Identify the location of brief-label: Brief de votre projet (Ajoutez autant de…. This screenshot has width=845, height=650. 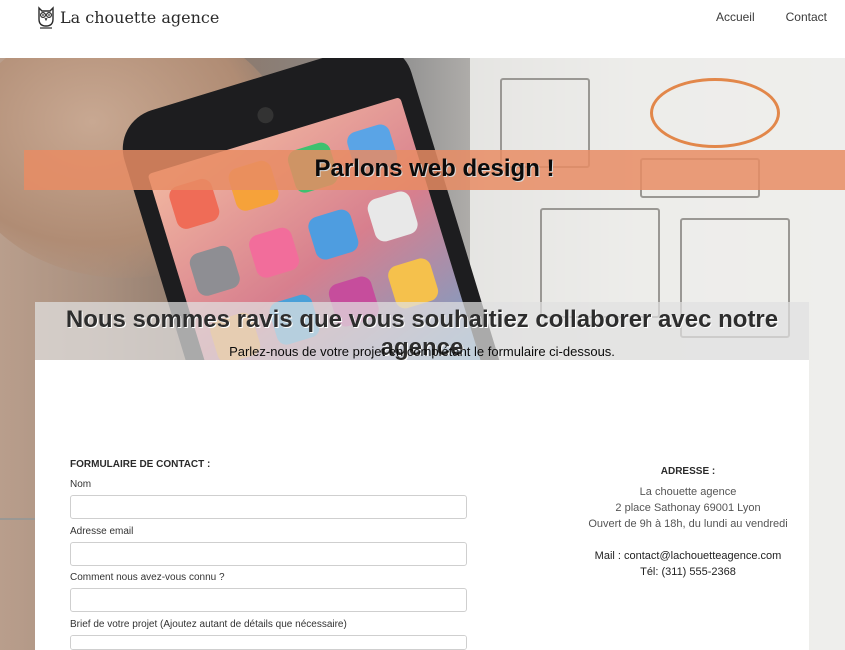
(208, 624).